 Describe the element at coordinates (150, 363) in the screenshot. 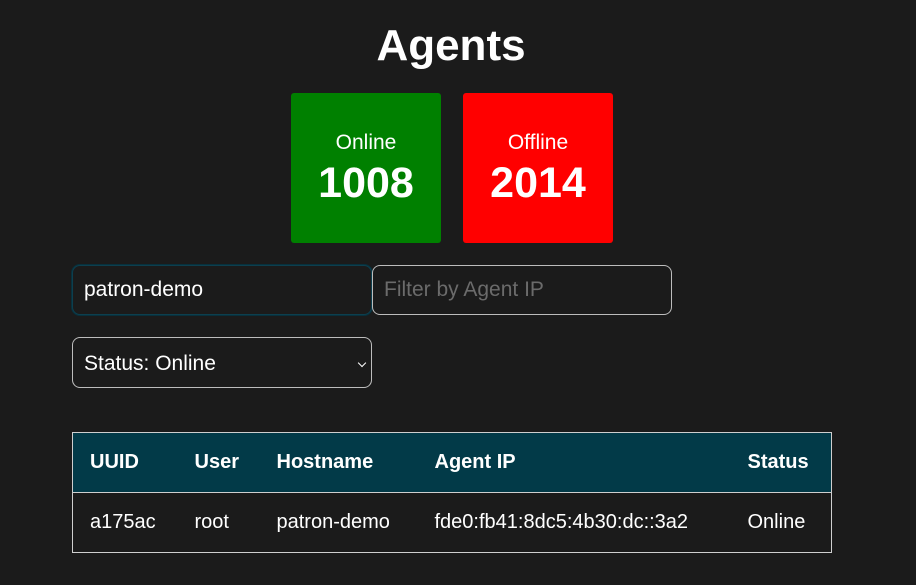

I see `status-filter-value: Status: Online` at that location.